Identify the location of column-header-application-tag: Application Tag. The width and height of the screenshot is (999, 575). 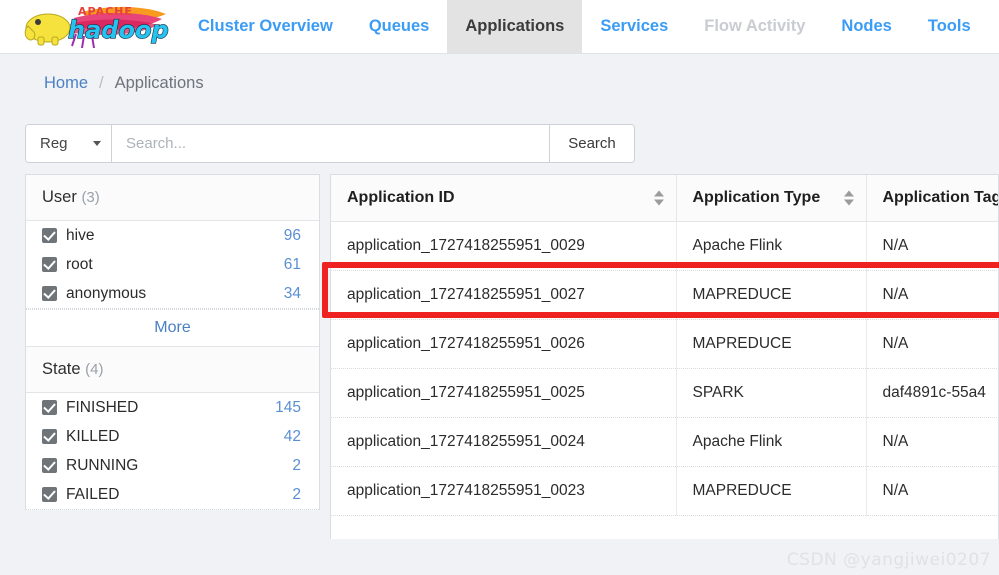
(932, 198).